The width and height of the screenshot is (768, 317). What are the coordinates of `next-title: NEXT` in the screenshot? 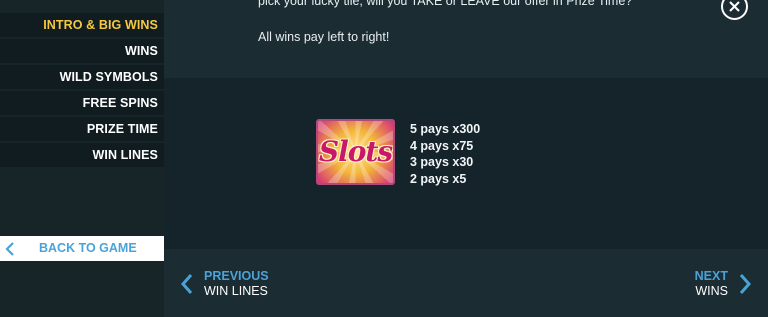 It's located at (711, 276).